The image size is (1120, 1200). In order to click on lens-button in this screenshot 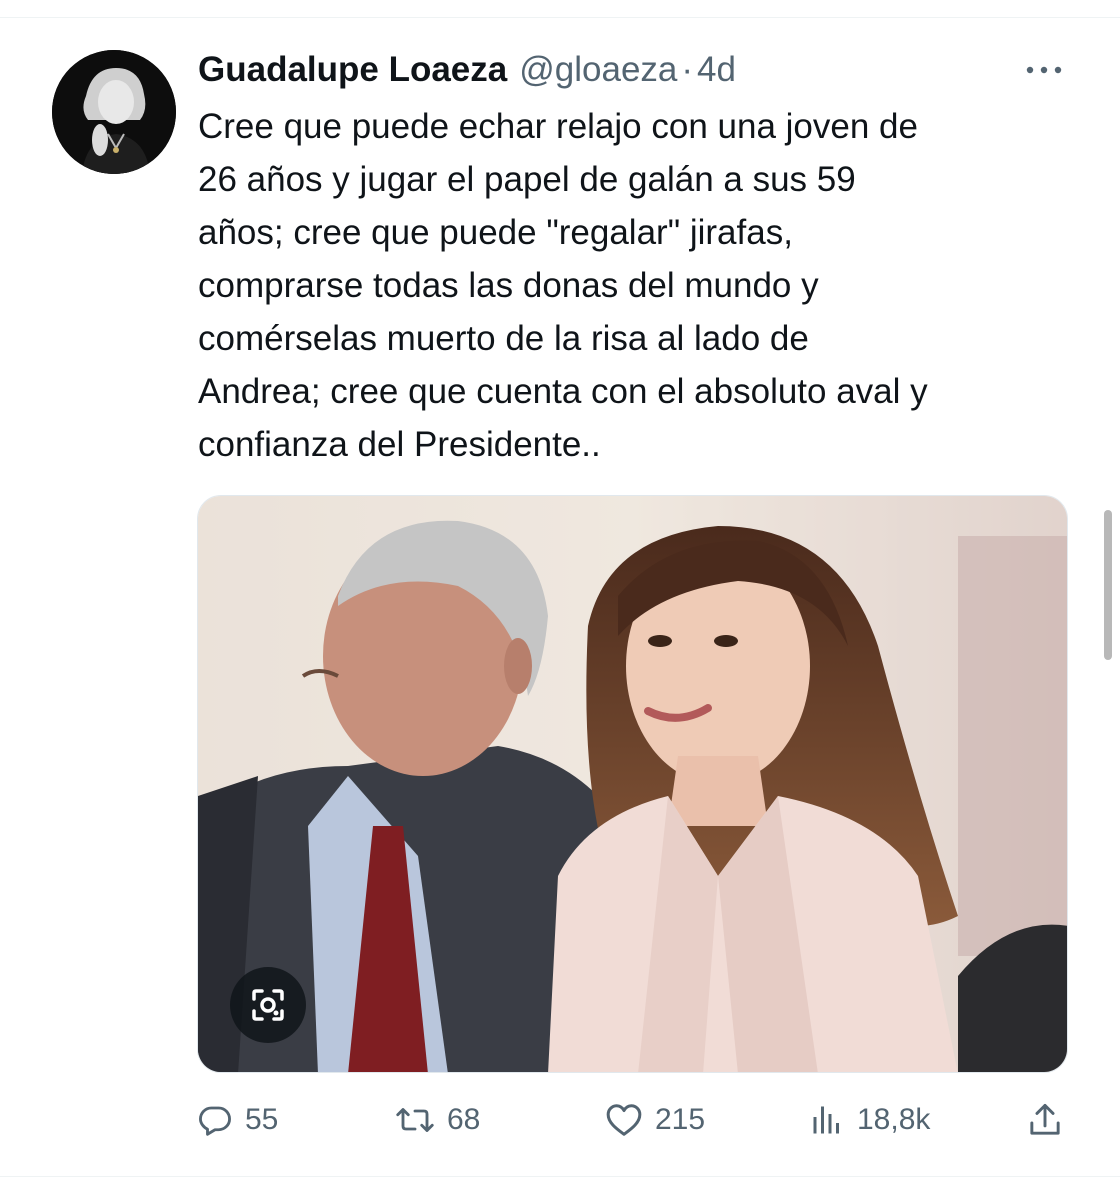, I will do `click(268, 1005)`.